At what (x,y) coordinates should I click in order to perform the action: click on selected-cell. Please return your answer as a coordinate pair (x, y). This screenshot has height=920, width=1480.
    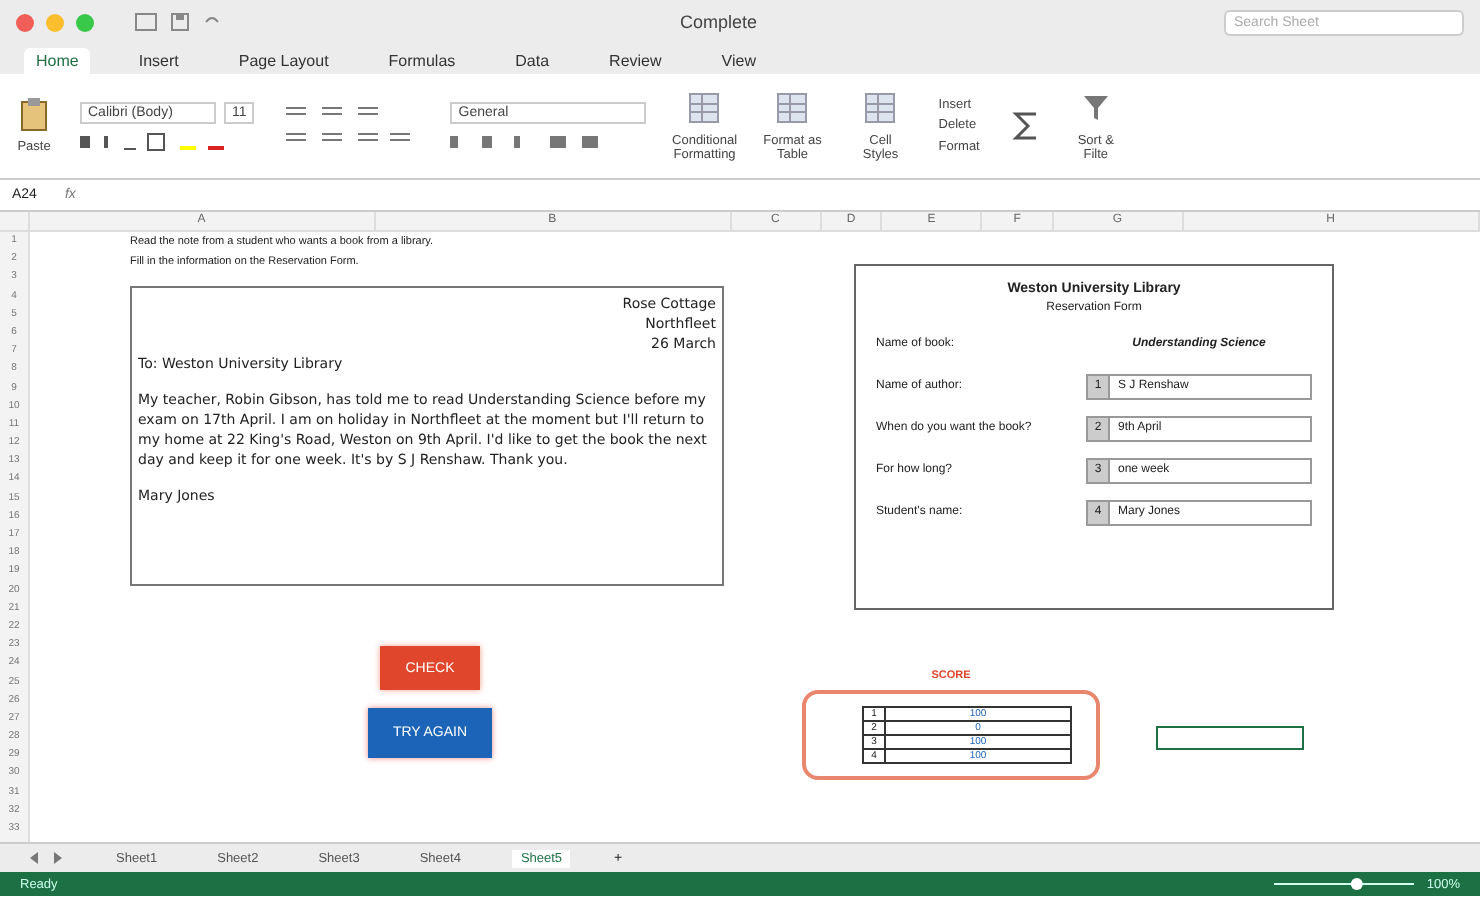
    Looking at the image, I should click on (1230, 738).